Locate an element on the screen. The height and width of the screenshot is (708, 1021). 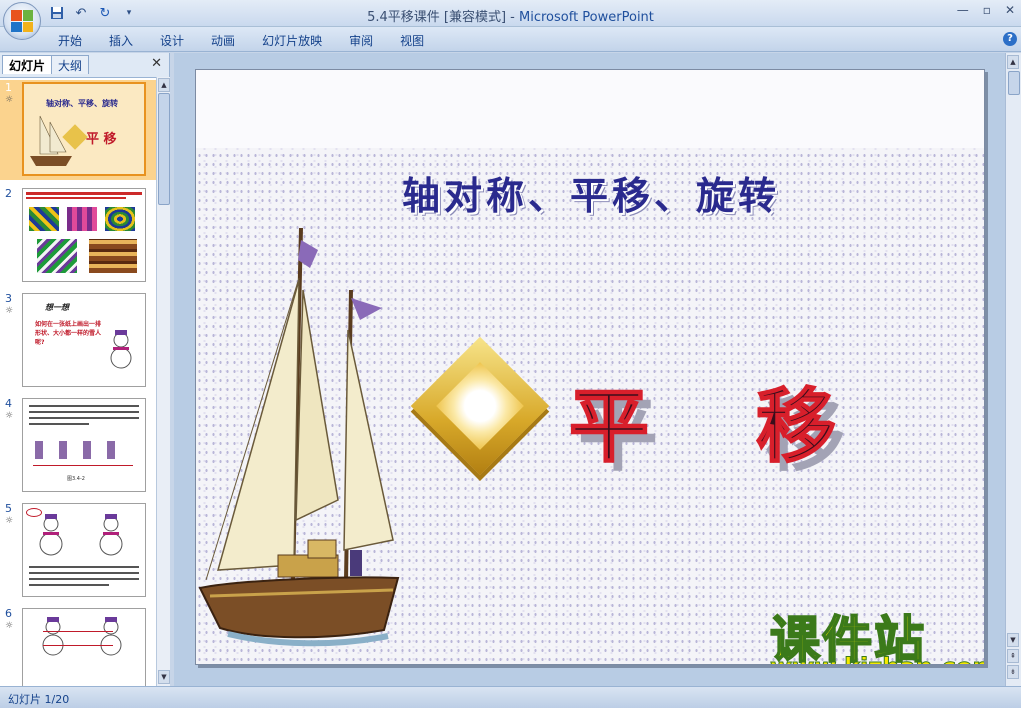
thumb-title: 想一想 is located at coordinates (57, 307).